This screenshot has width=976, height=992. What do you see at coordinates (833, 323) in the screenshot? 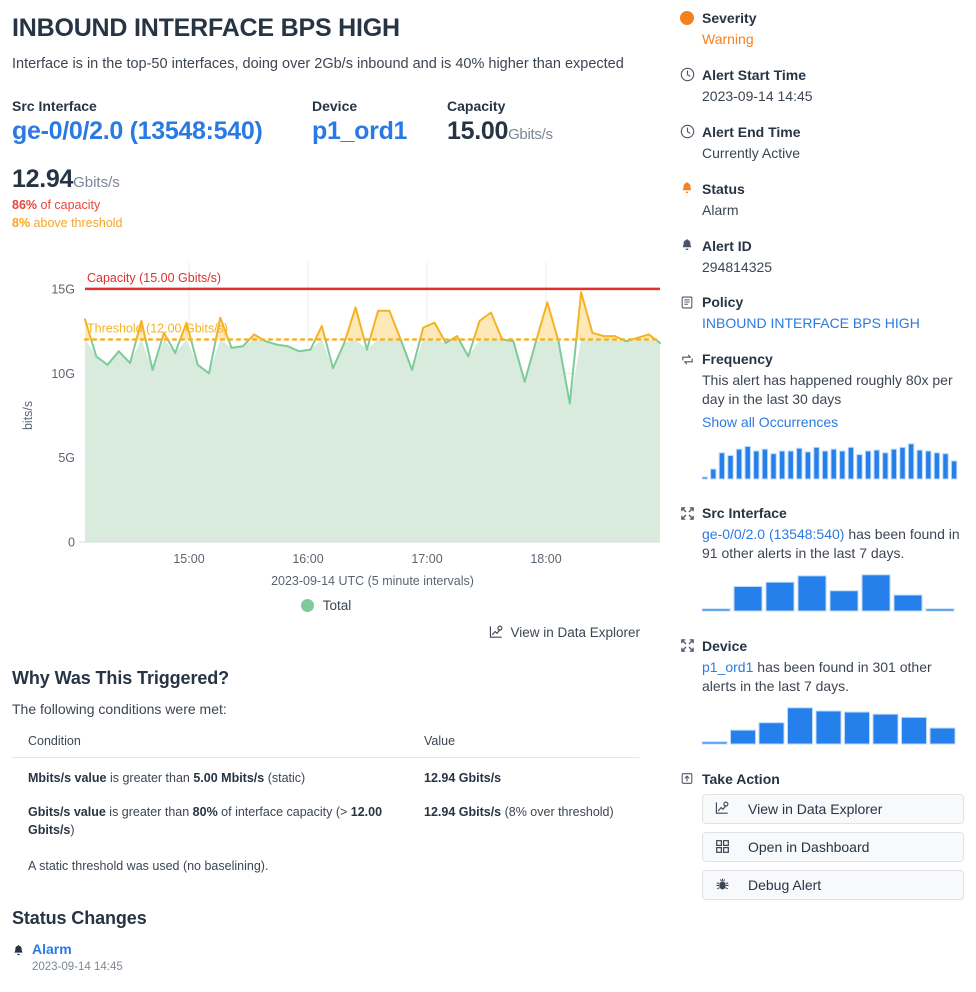
I see `sidebar-policy-value: INBOUND INTERFACE BPS HIGH` at bounding box center [833, 323].